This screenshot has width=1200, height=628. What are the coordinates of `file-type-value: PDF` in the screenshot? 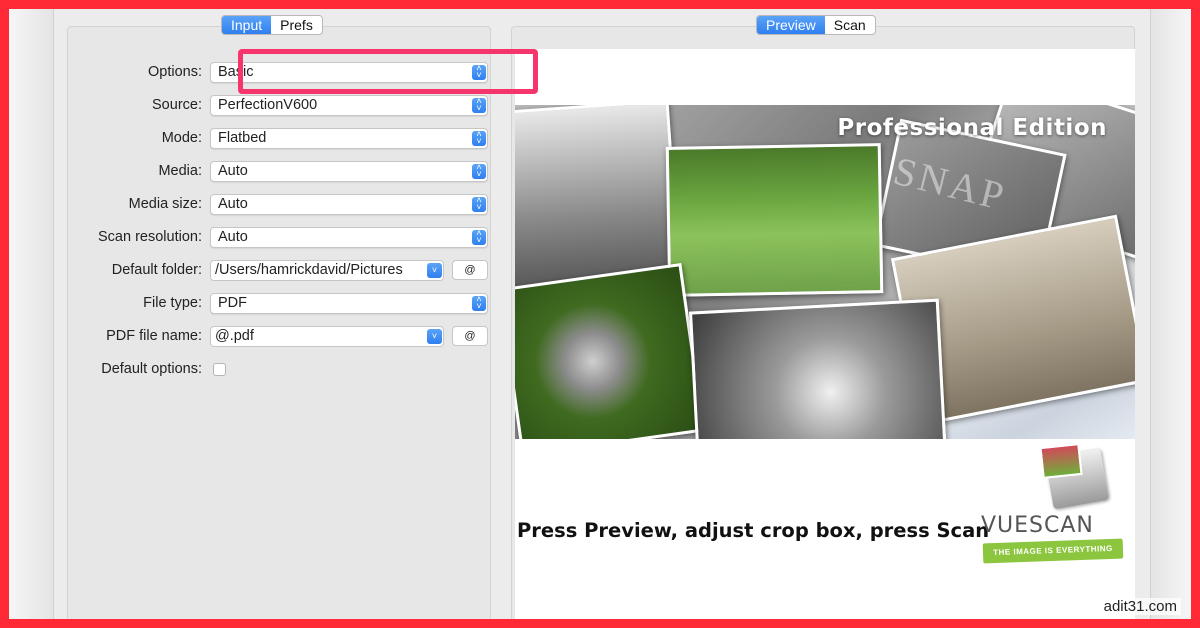 It's located at (232, 303).